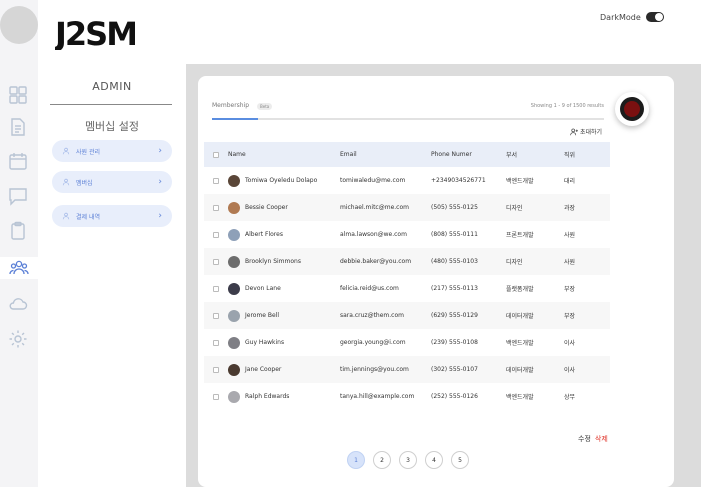 This screenshot has width=701, height=487. What do you see at coordinates (574, 131) in the screenshot?
I see `add-user-icon` at bounding box center [574, 131].